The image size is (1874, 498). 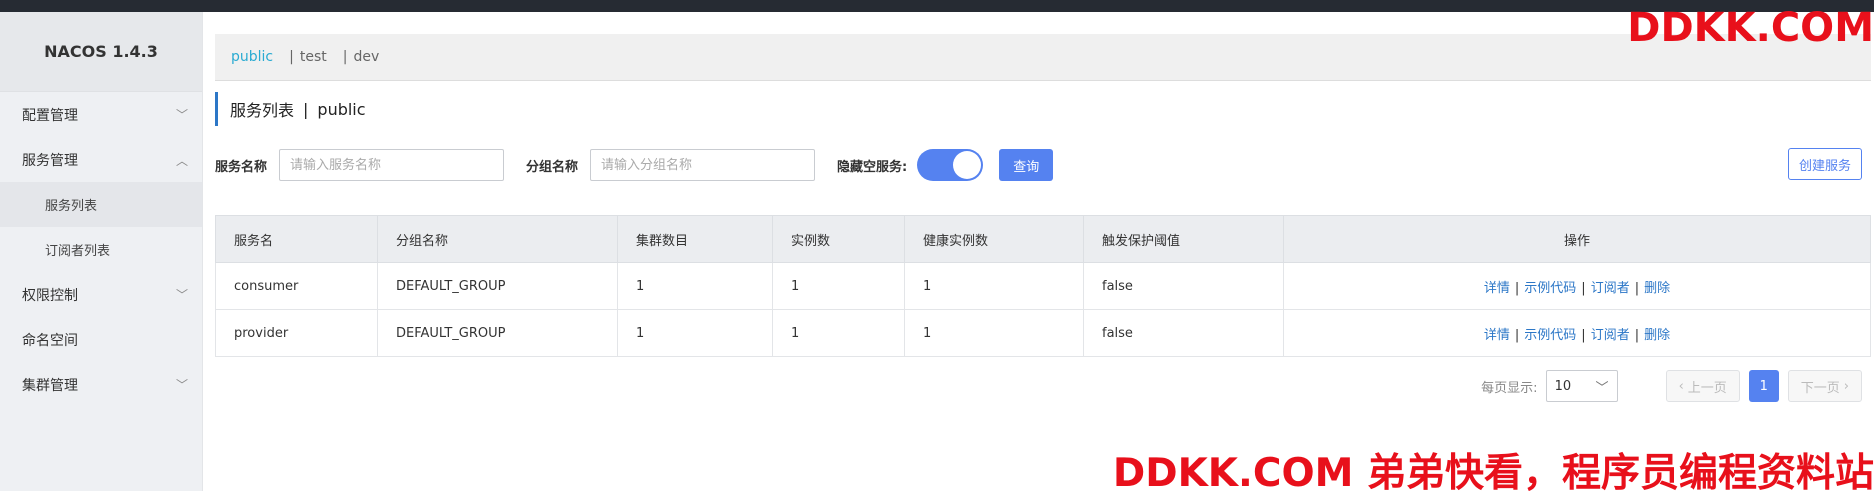 I want to click on page-size-label: 每页显示:, so click(x=1509, y=388).